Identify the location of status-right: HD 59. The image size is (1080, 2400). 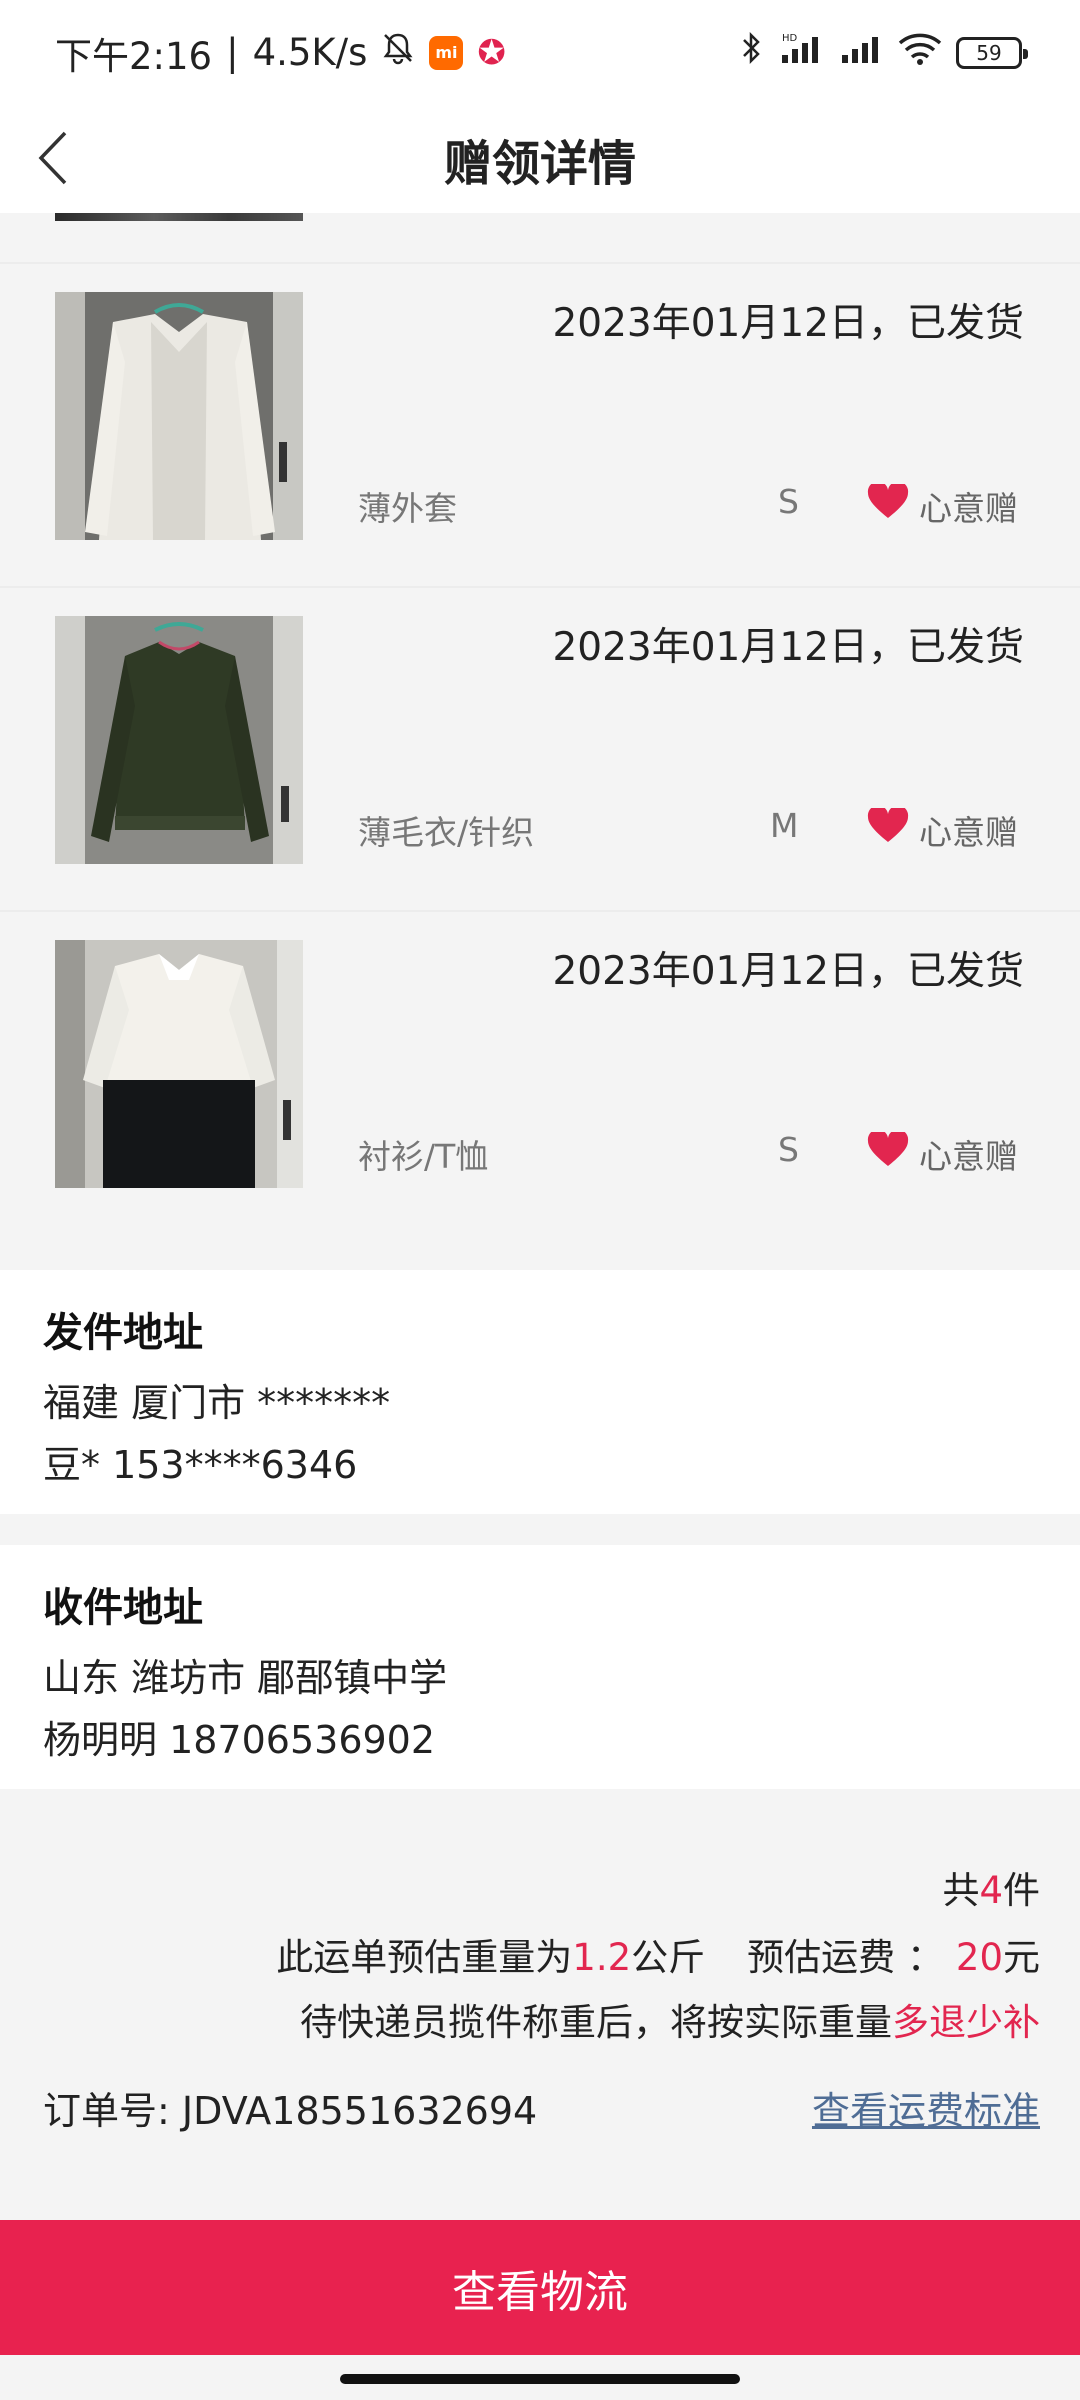
(884, 52).